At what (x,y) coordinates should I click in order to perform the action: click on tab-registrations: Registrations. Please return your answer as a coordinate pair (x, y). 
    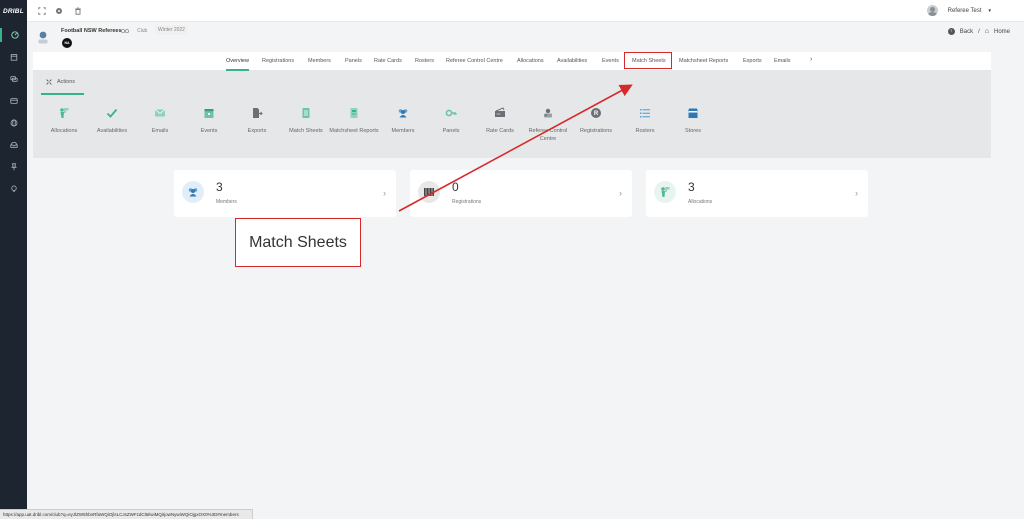
    Looking at the image, I should click on (278, 61).